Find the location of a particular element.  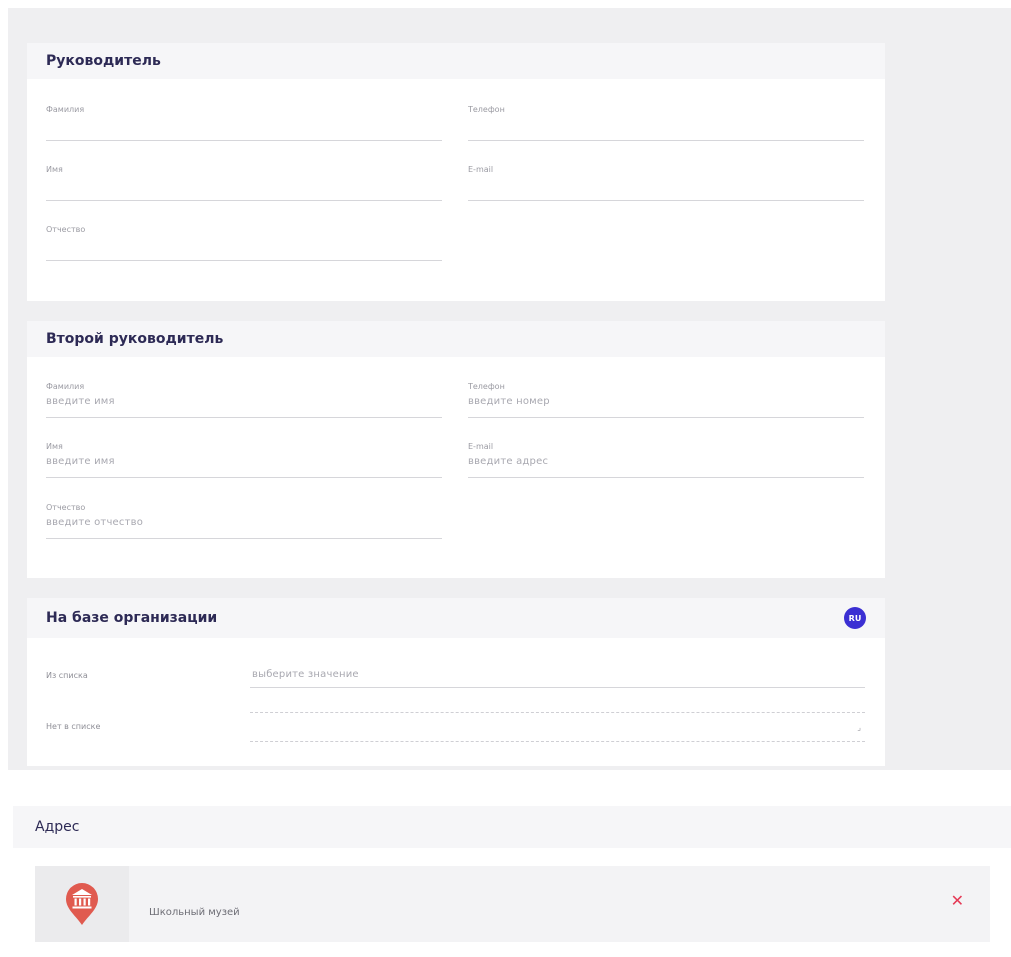

address-item-name: Школьный музей is located at coordinates (194, 912).